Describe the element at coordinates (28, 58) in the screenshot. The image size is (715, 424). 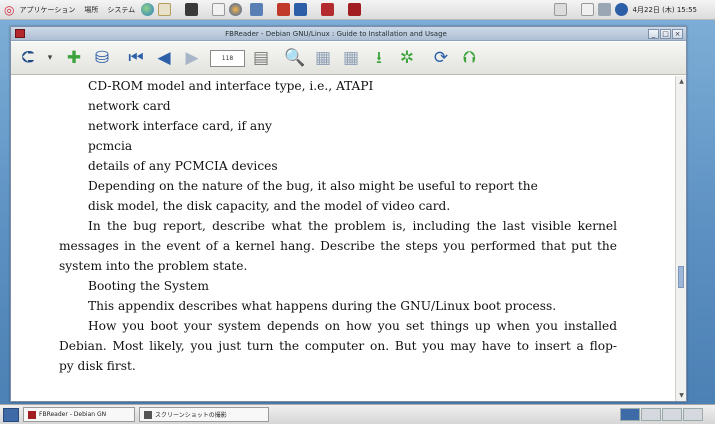
I see `open-book-icon: ⮈` at that location.